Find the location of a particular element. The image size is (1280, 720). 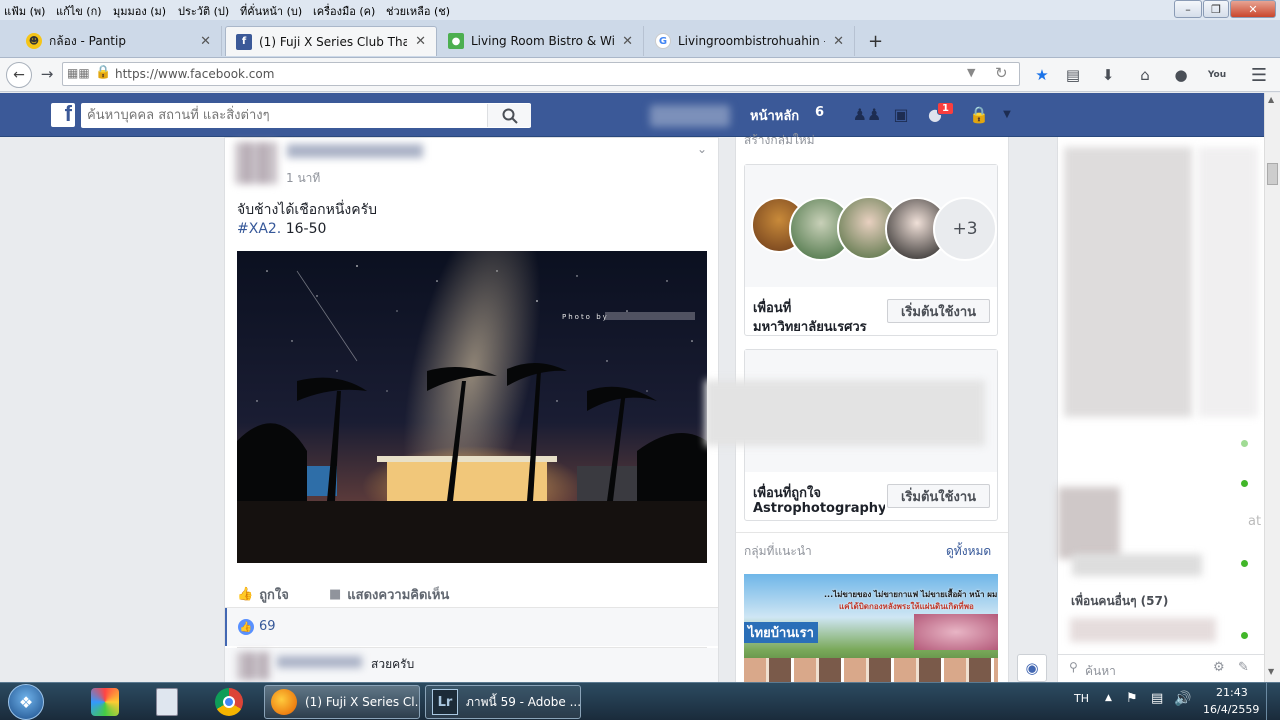

action-center-flag-icon: ⚑ is located at coordinates (1132, 698).